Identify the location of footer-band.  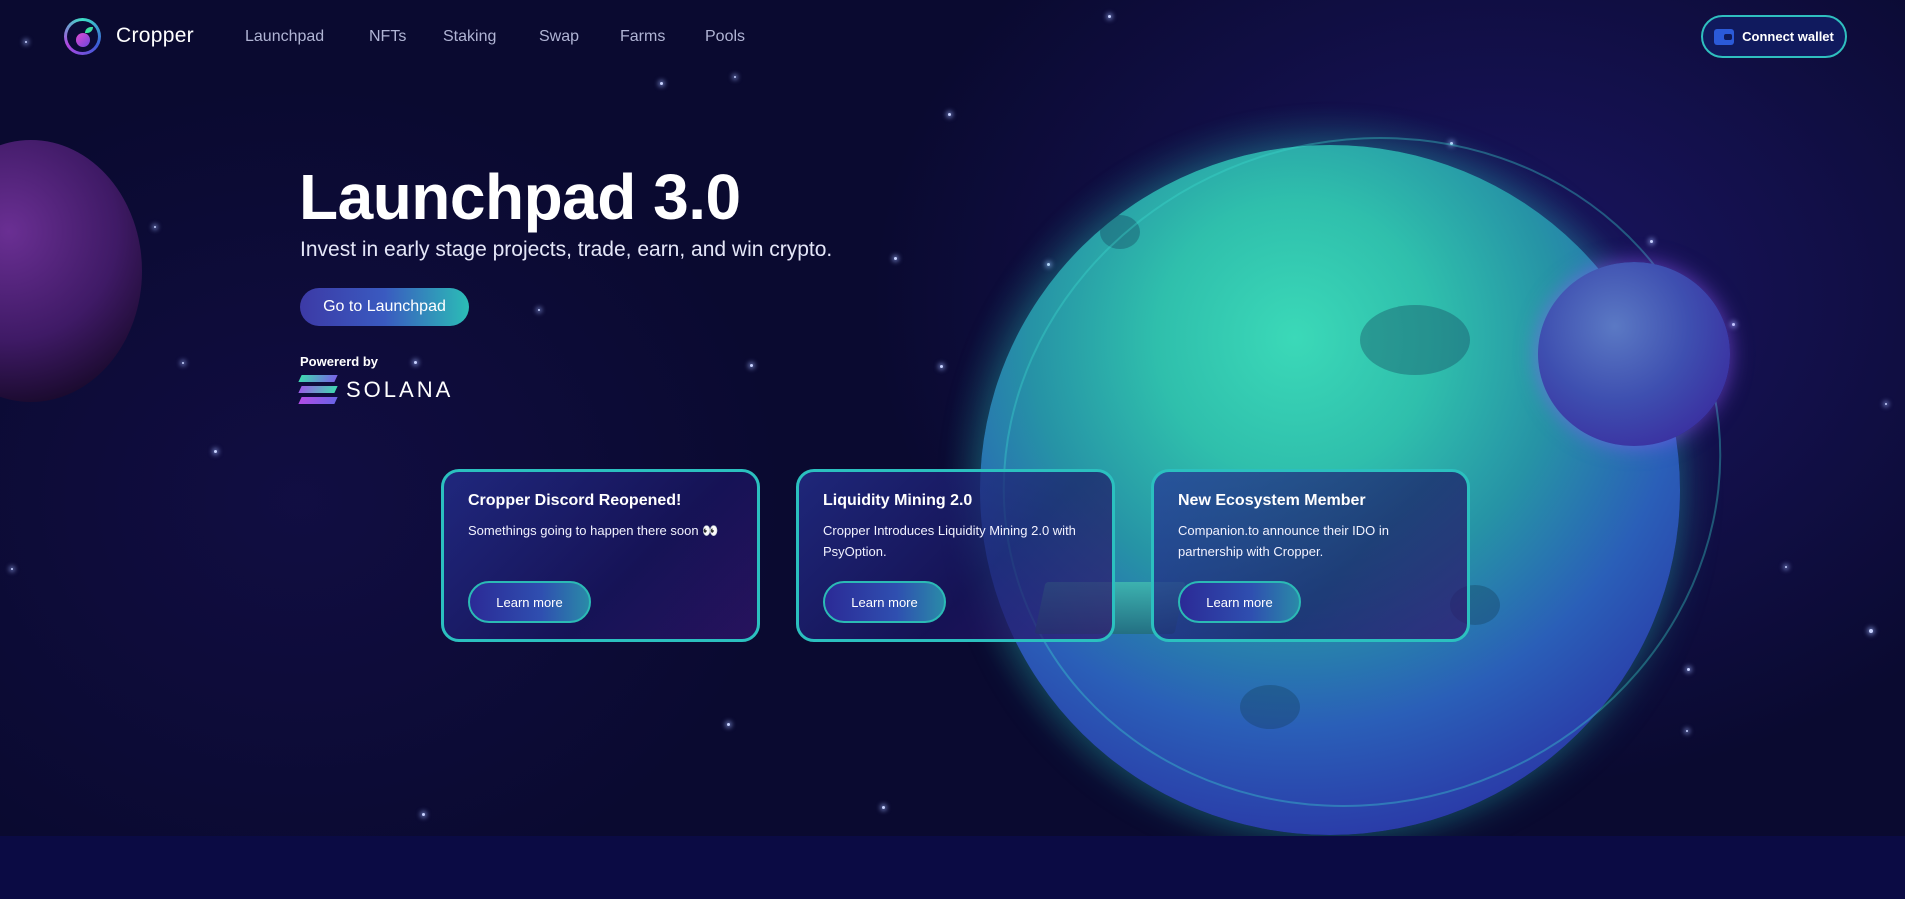
(952, 867).